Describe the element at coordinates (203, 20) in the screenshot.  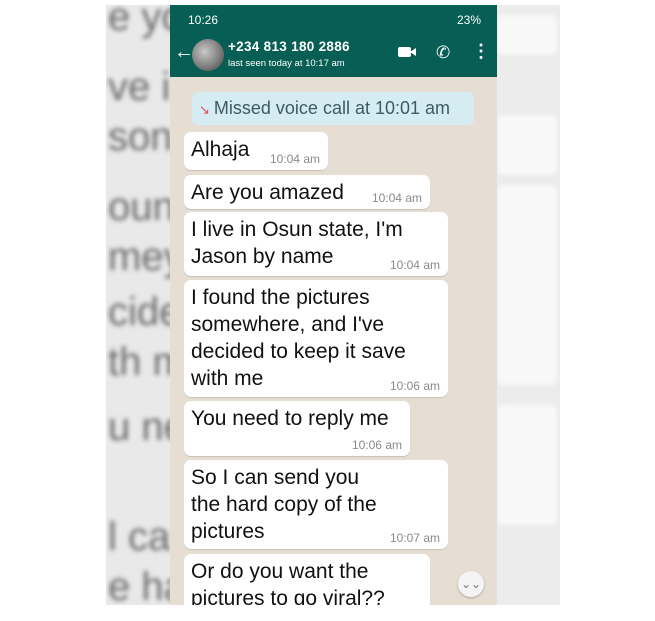
I see `status-time: 10:26` at that location.